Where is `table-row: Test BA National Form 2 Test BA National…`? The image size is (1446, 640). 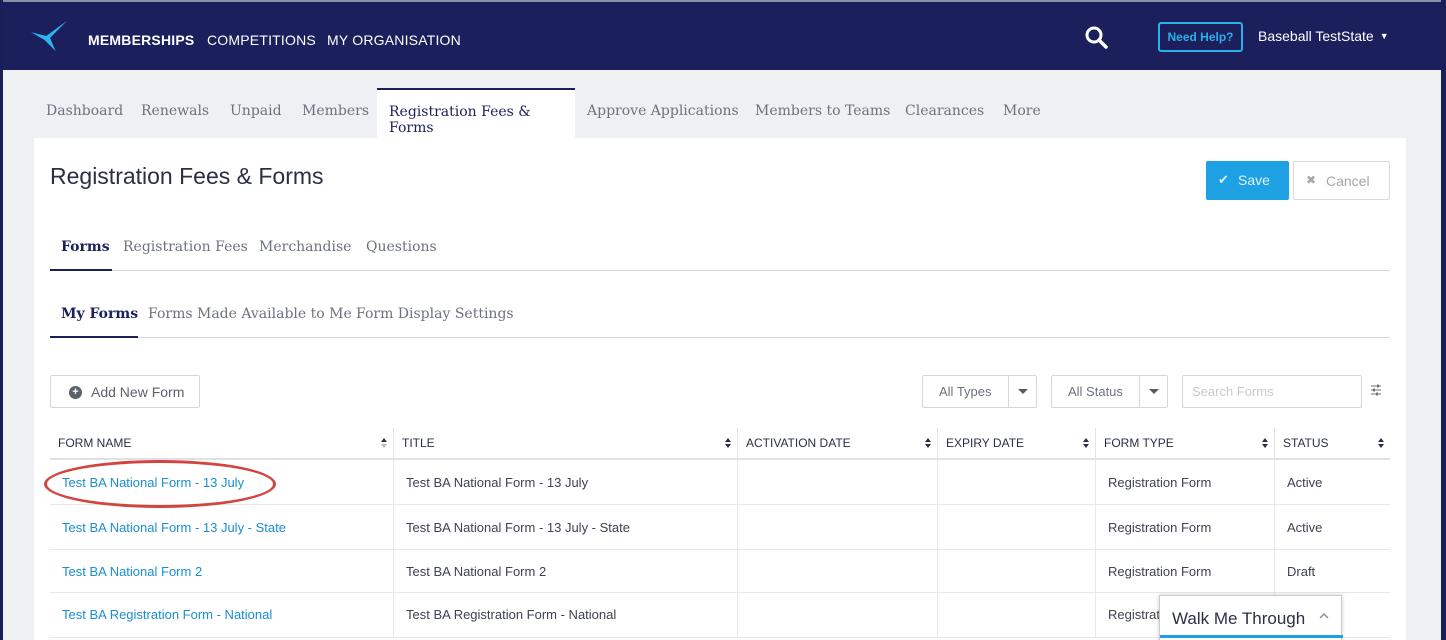 table-row: Test BA National Form 2 Test BA National… is located at coordinates (720, 571).